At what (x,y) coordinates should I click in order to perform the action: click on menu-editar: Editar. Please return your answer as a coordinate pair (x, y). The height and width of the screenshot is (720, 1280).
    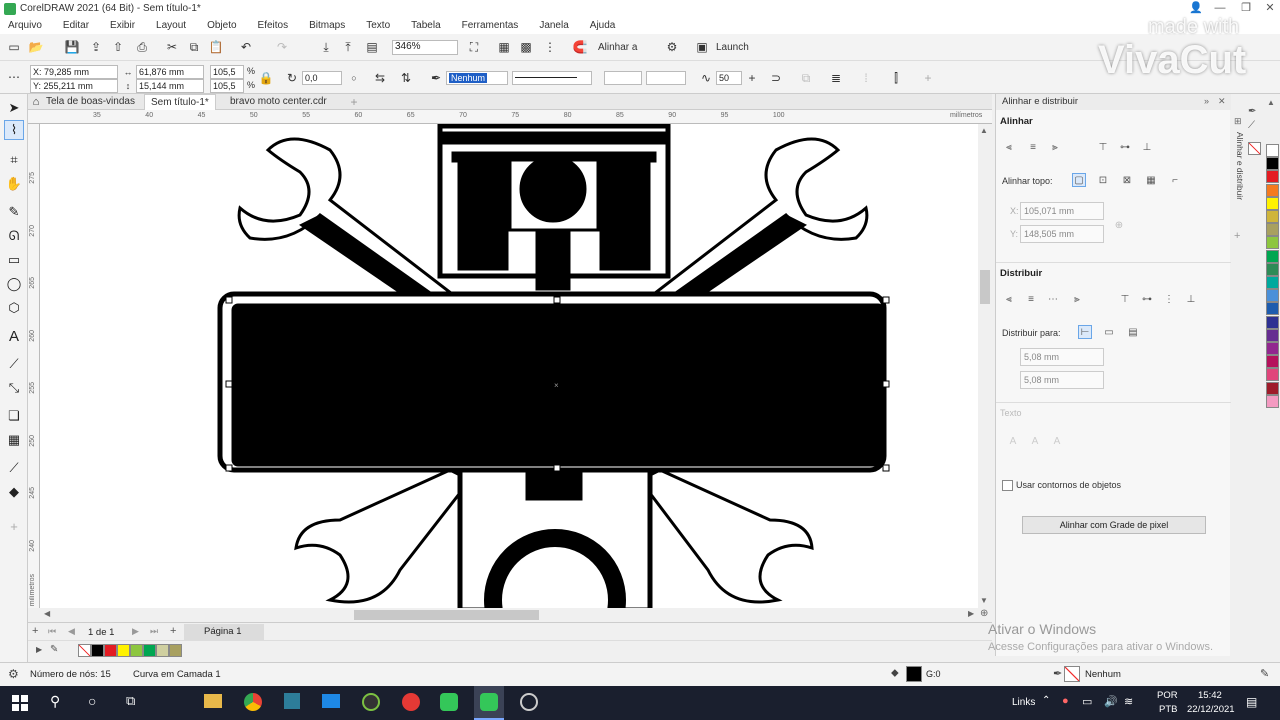
    Looking at the image, I should click on (76, 25).